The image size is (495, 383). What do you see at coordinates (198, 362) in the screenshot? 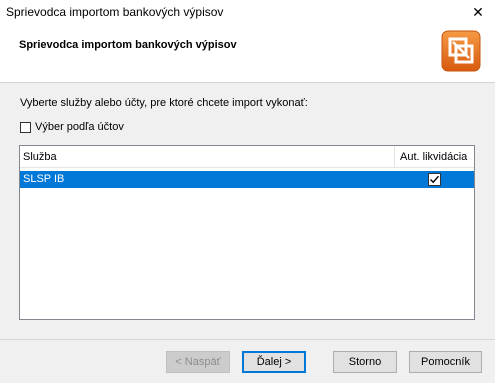
I see `back-button: < Naspäť` at bounding box center [198, 362].